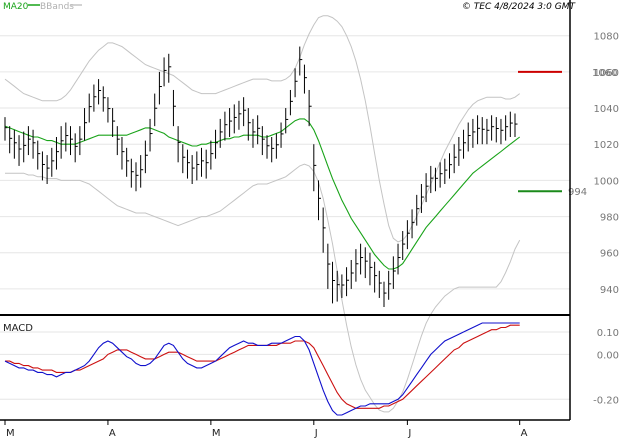  Describe the element at coordinates (606, 400) in the screenshot. I see `macd-tick-label: -0.20` at that location.